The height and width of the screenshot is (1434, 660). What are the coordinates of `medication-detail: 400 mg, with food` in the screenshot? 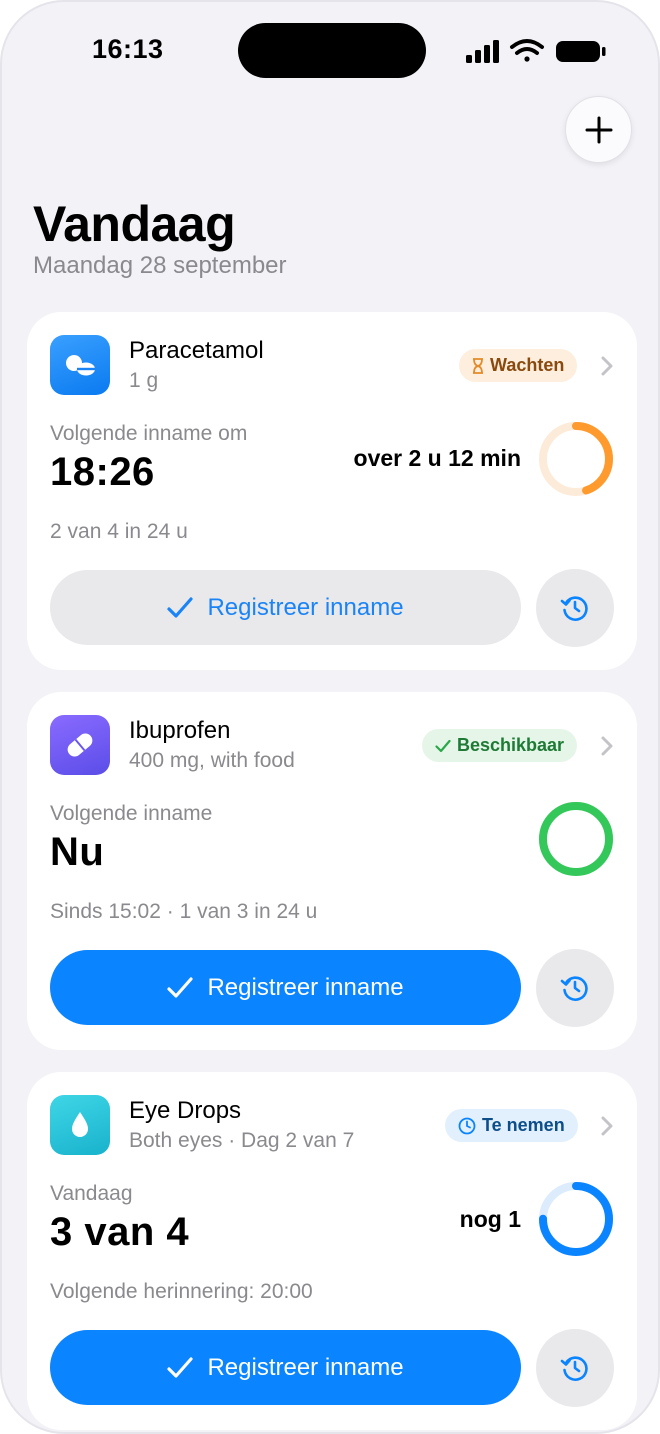 It's located at (212, 760).